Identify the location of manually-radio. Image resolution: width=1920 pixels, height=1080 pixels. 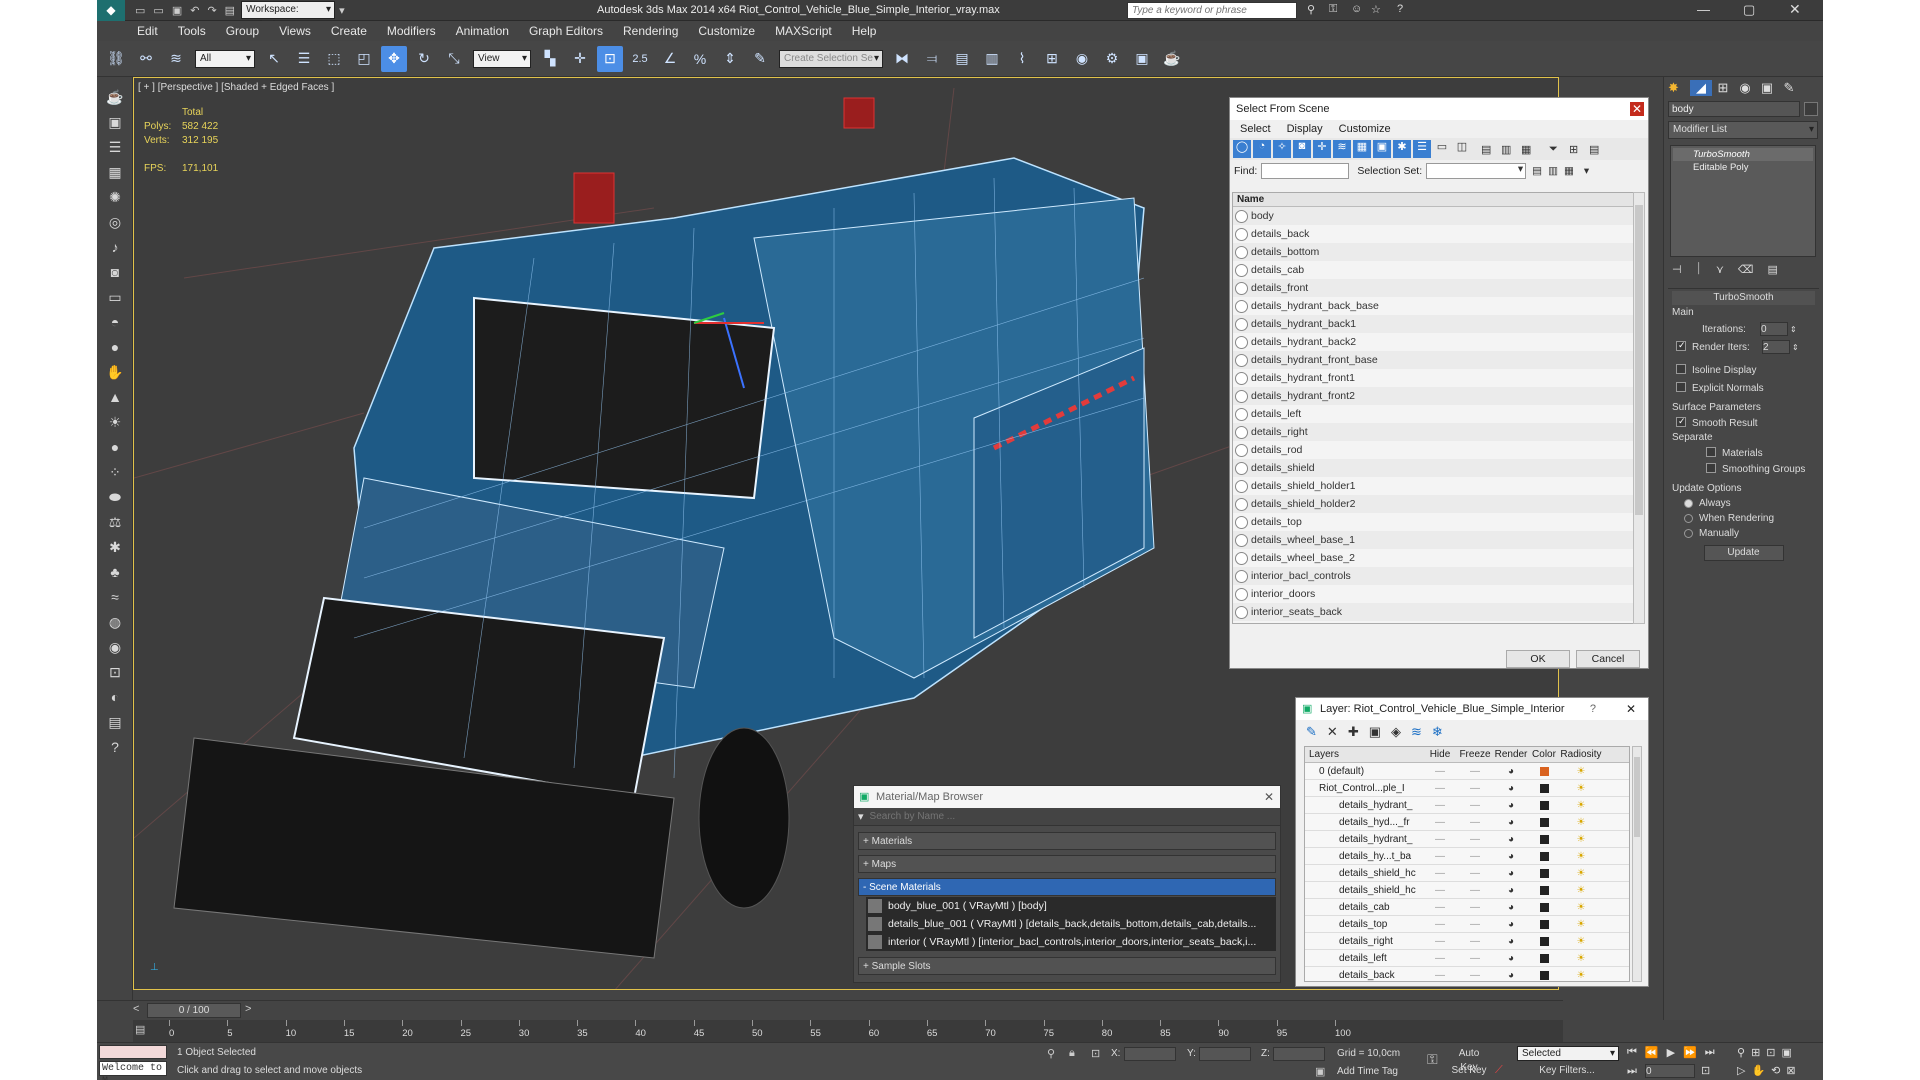
(1688, 533).